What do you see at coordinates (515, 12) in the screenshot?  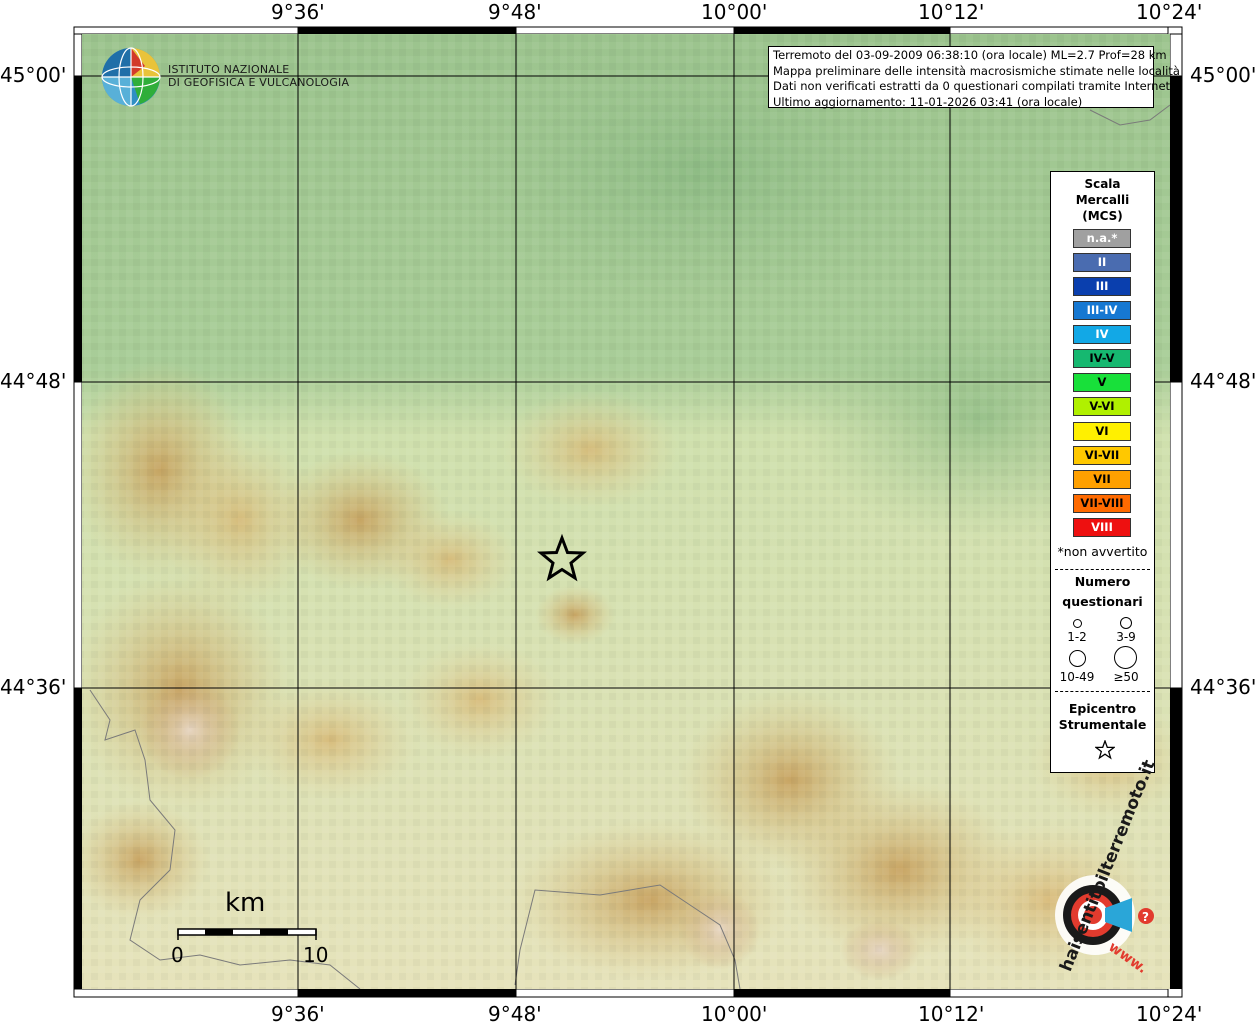 I see `lon-tick-top-2: 9°48'` at bounding box center [515, 12].